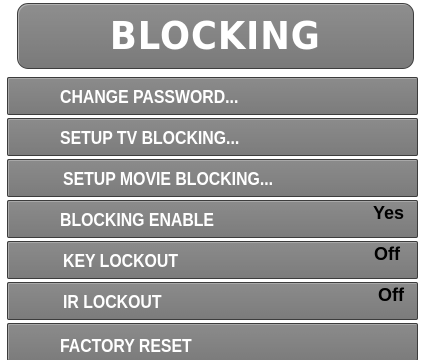 The height and width of the screenshot is (360, 427). What do you see at coordinates (391, 295) in the screenshot?
I see `ir-lockout-value: Off` at bounding box center [391, 295].